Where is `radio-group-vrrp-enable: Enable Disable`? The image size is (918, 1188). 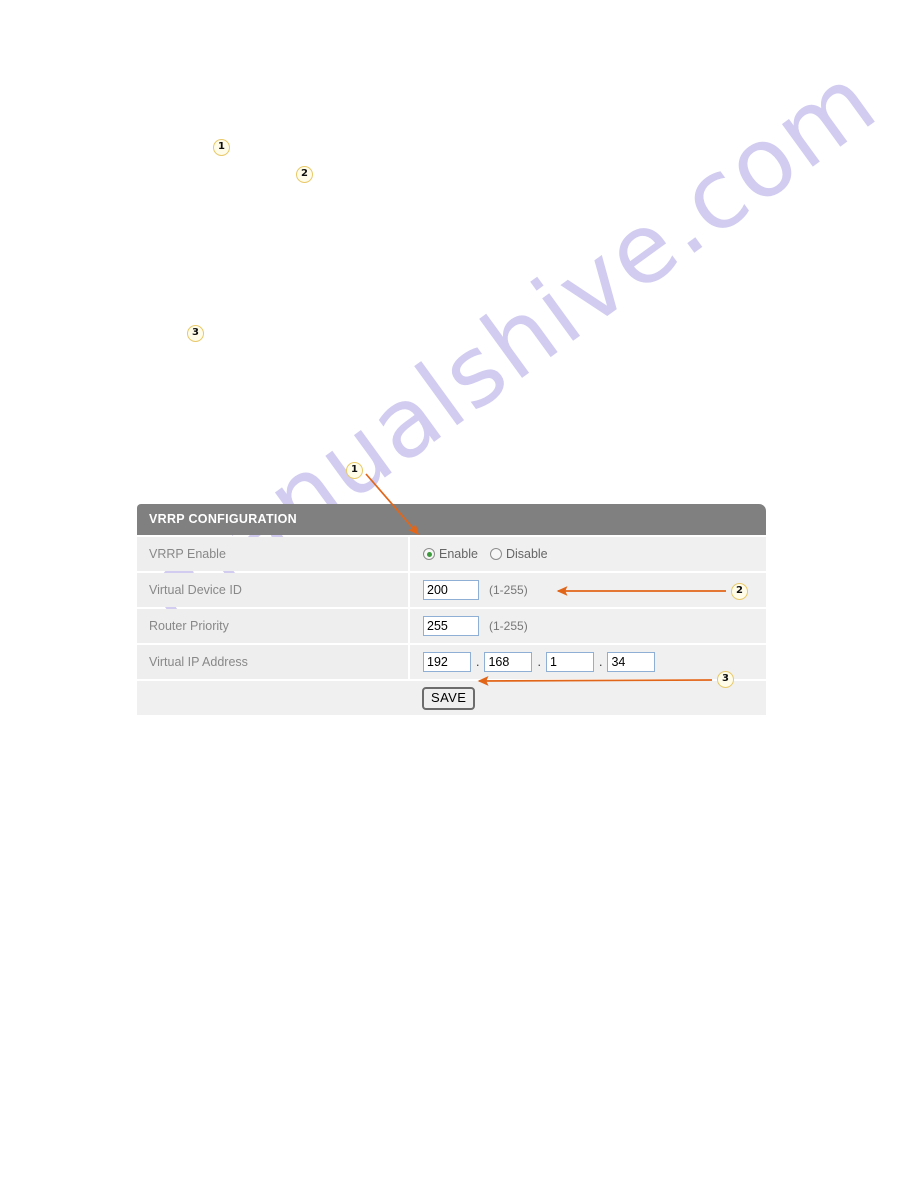 radio-group-vrrp-enable: Enable Disable is located at coordinates (491, 554).